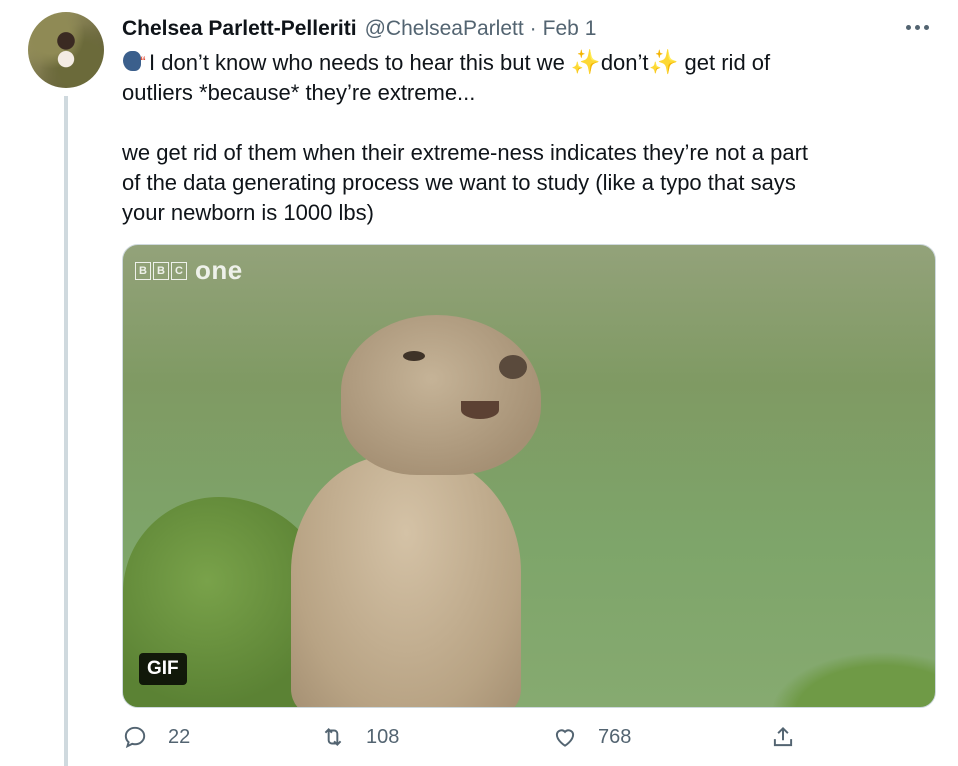 The height and width of the screenshot is (766, 958). What do you see at coordinates (591, 737) in the screenshot?
I see `like-button: 768` at bounding box center [591, 737].